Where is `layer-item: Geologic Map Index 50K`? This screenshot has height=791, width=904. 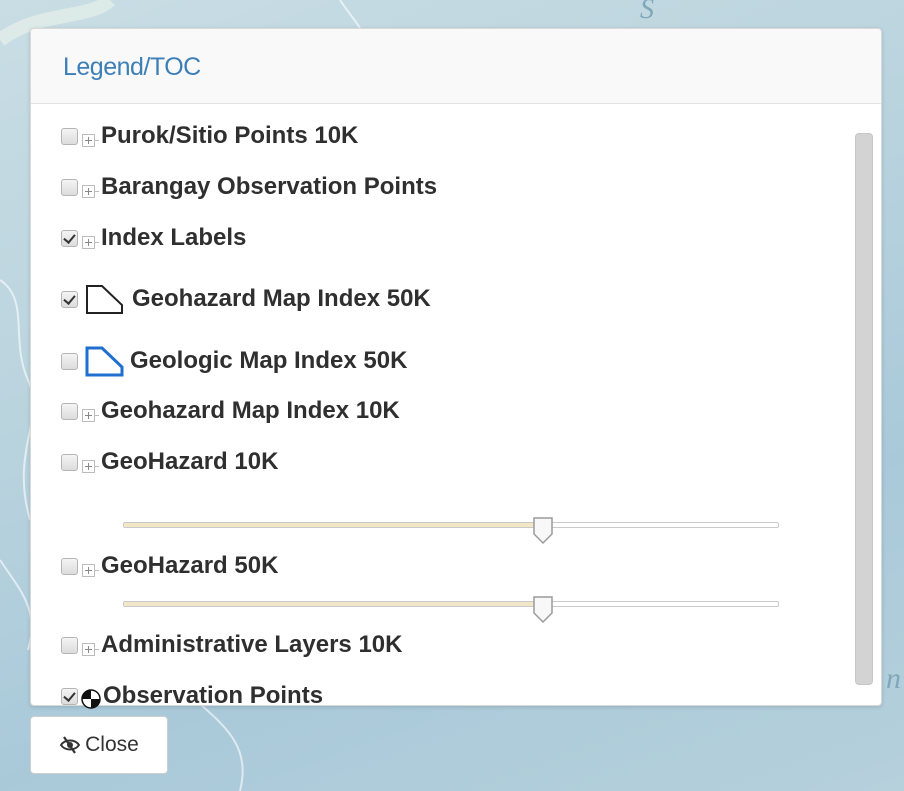
layer-item: Geologic Map Index 50K is located at coordinates (234, 361).